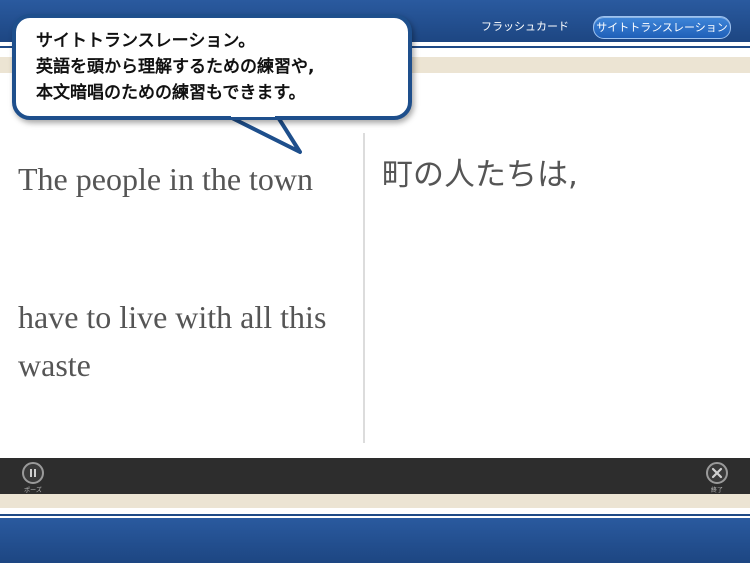 Image resolution: width=750 pixels, height=563 pixels. I want to click on callout-line: 英語を頭から理解するための練習や,, so click(175, 67).